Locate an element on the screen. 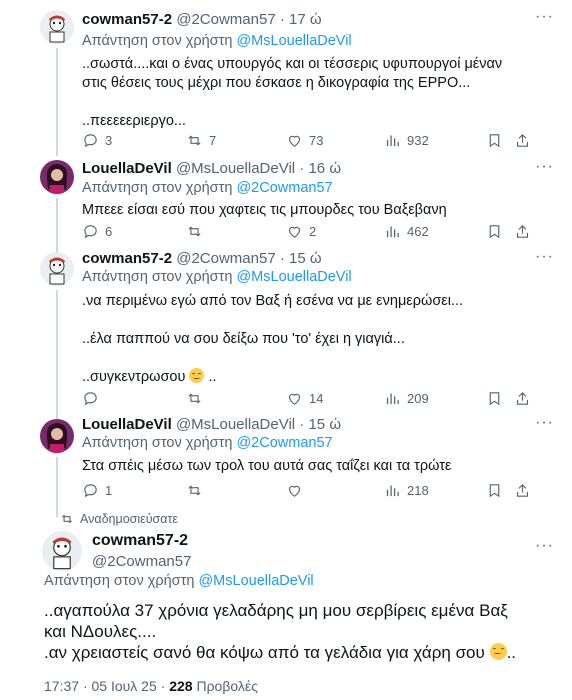  action-bar: 6 2 462 is located at coordinates (312, 232).